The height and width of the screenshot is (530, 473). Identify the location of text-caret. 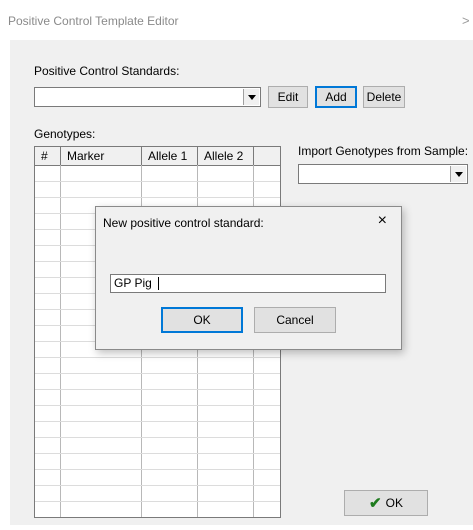
(158, 284).